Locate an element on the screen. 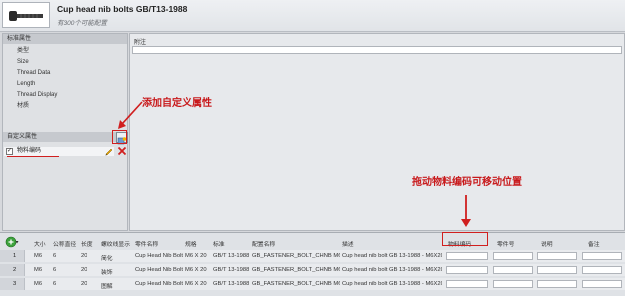  col-header-config-name: 配置名称 is located at coordinates (263, 243).